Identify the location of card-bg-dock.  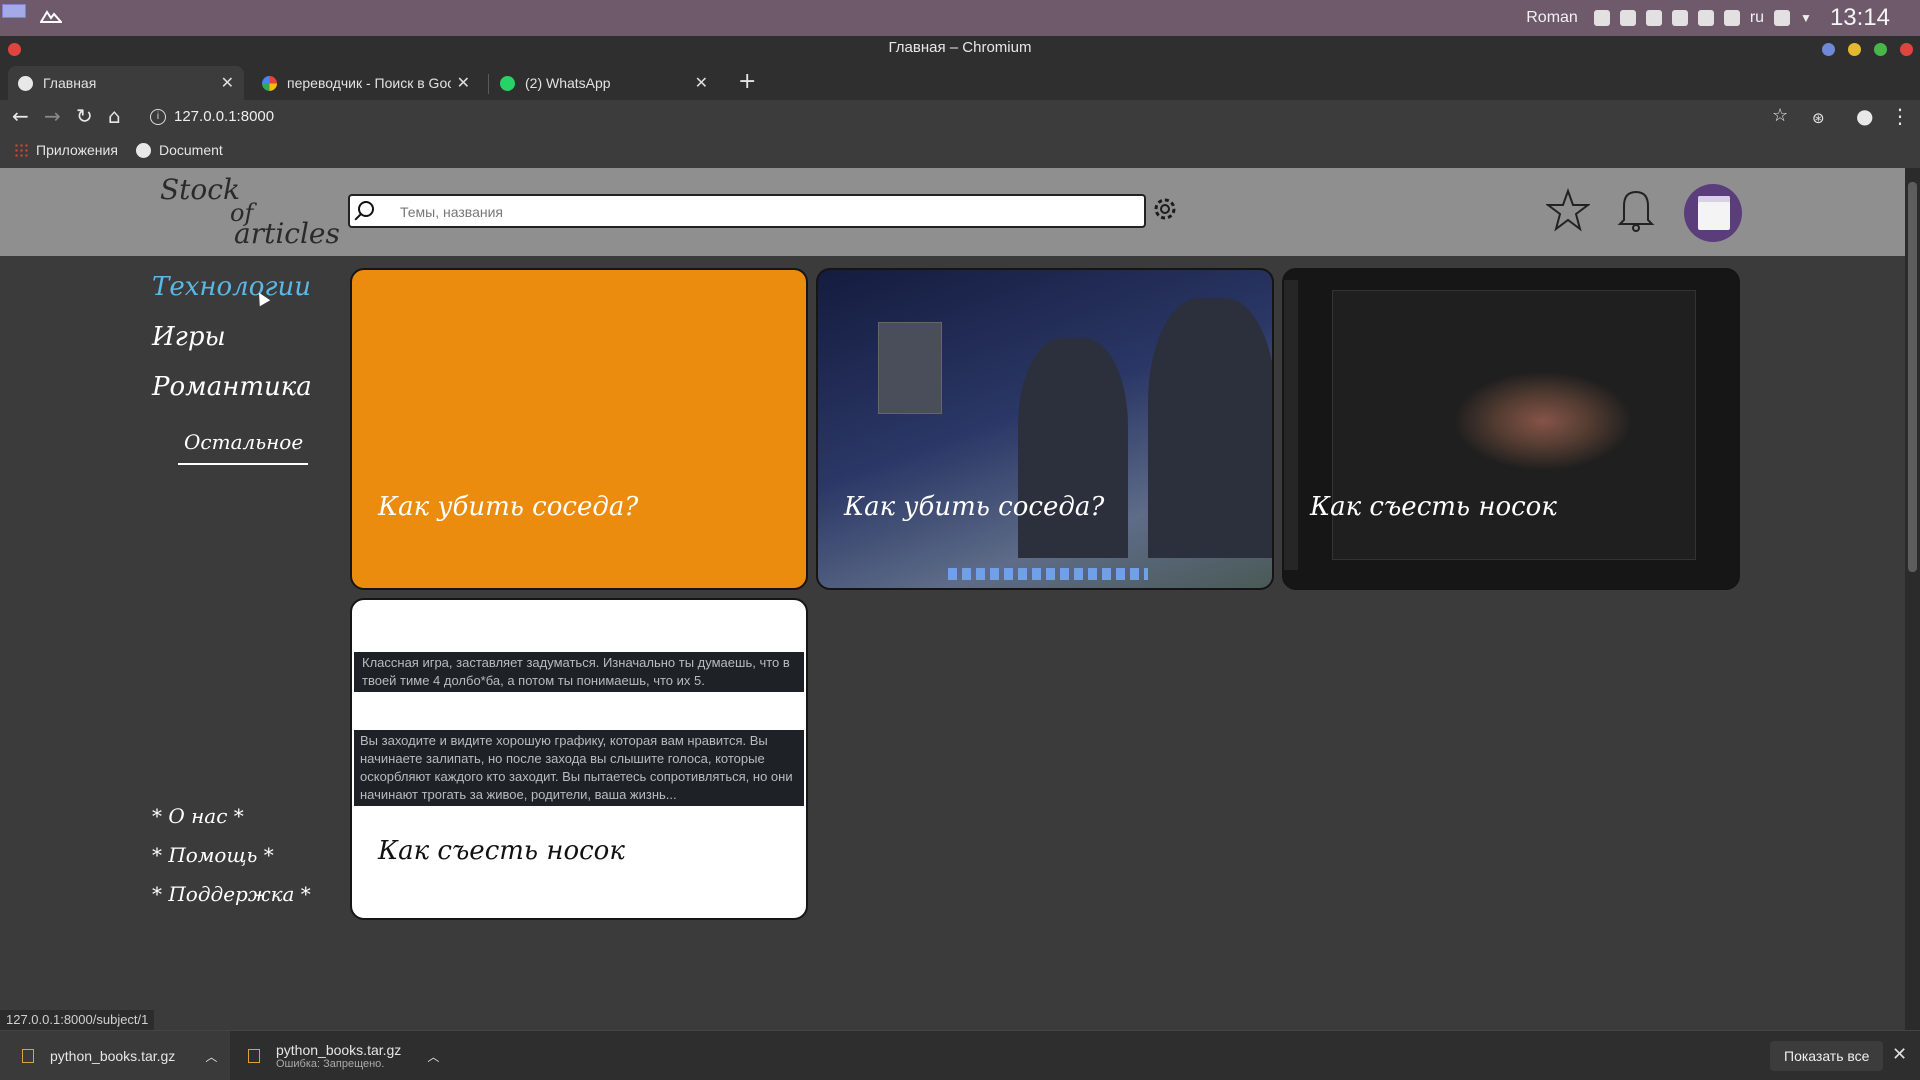
(1048, 574).